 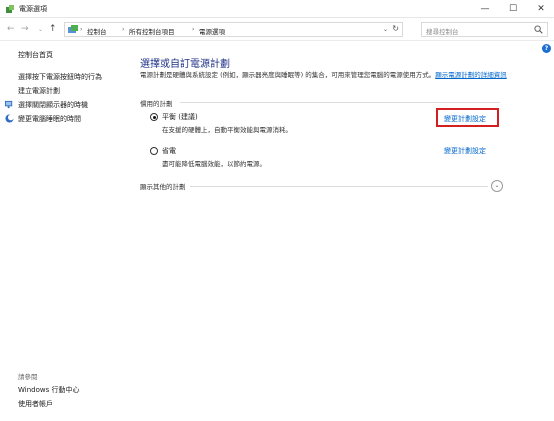 What do you see at coordinates (25, 29) in the screenshot?
I see `forward-arrow-icon: →` at bounding box center [25, 29].